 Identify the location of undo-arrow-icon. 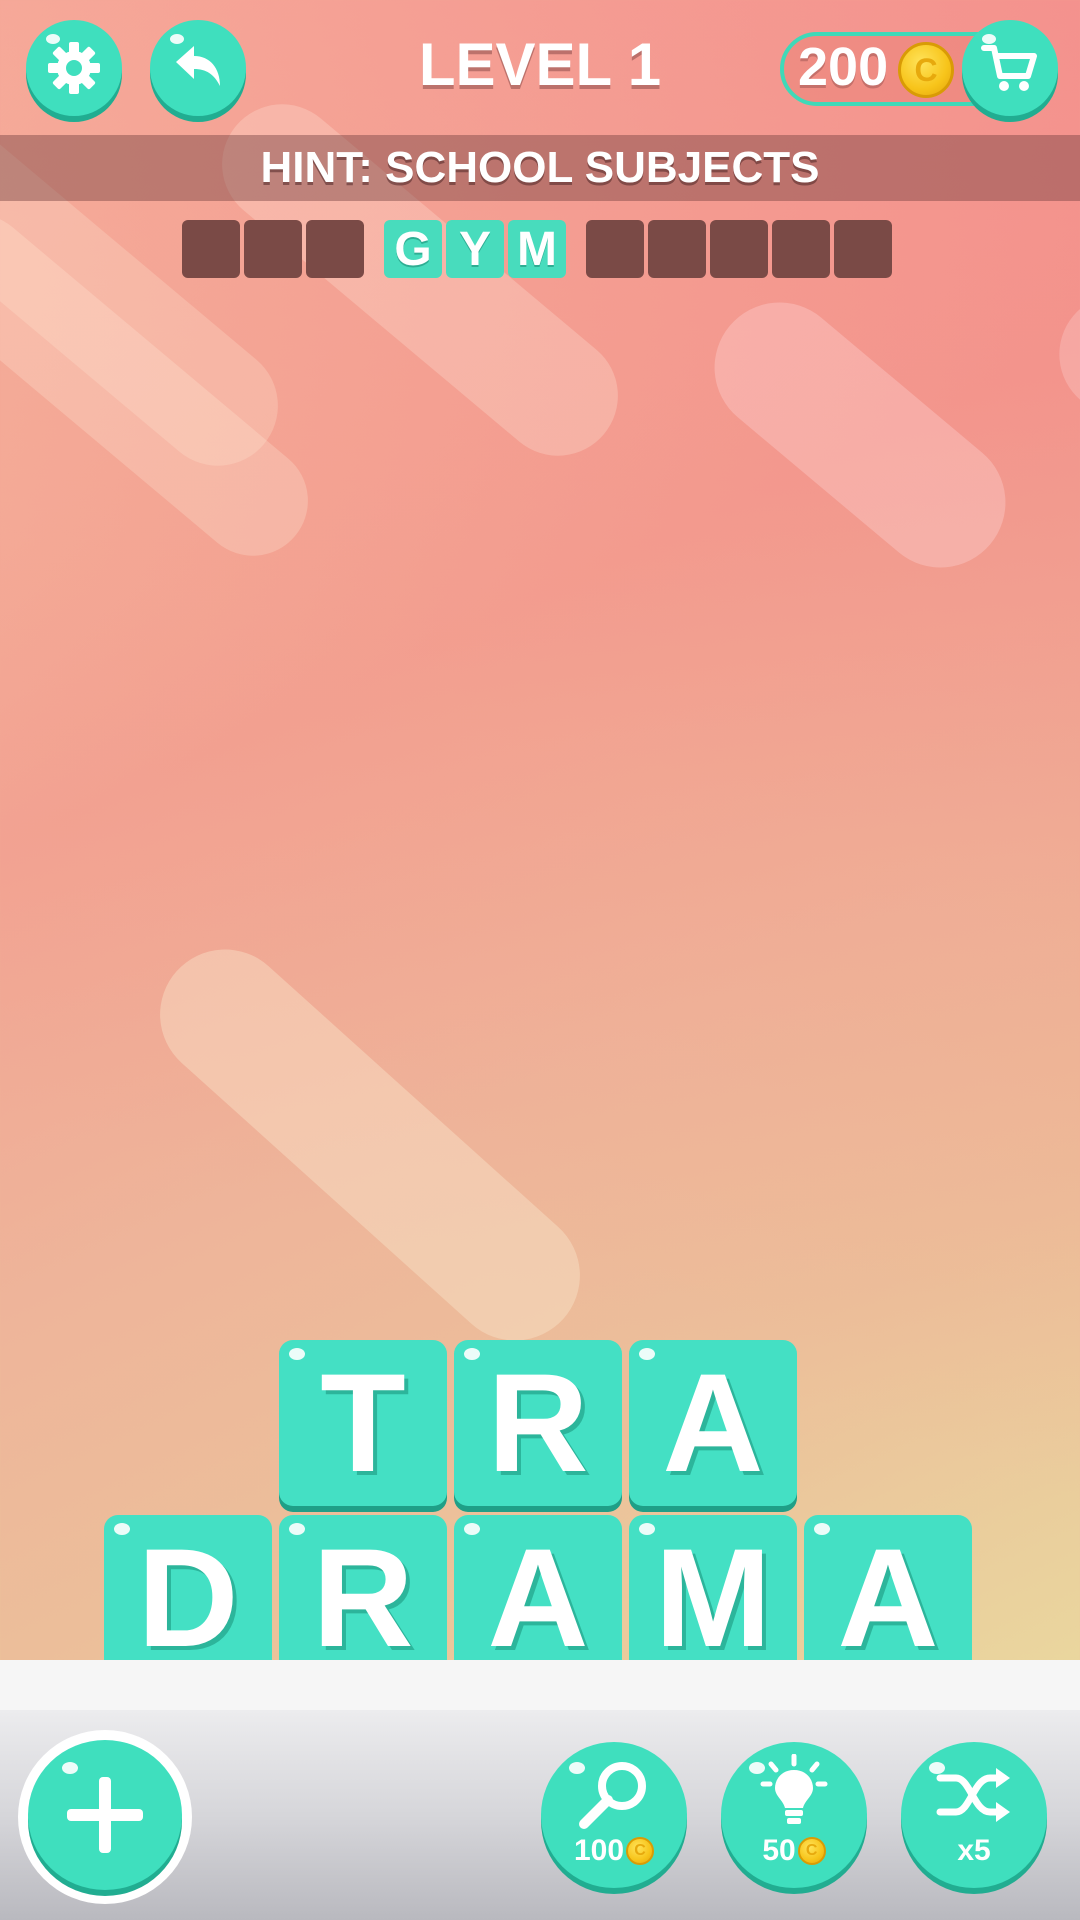
(198, 66).